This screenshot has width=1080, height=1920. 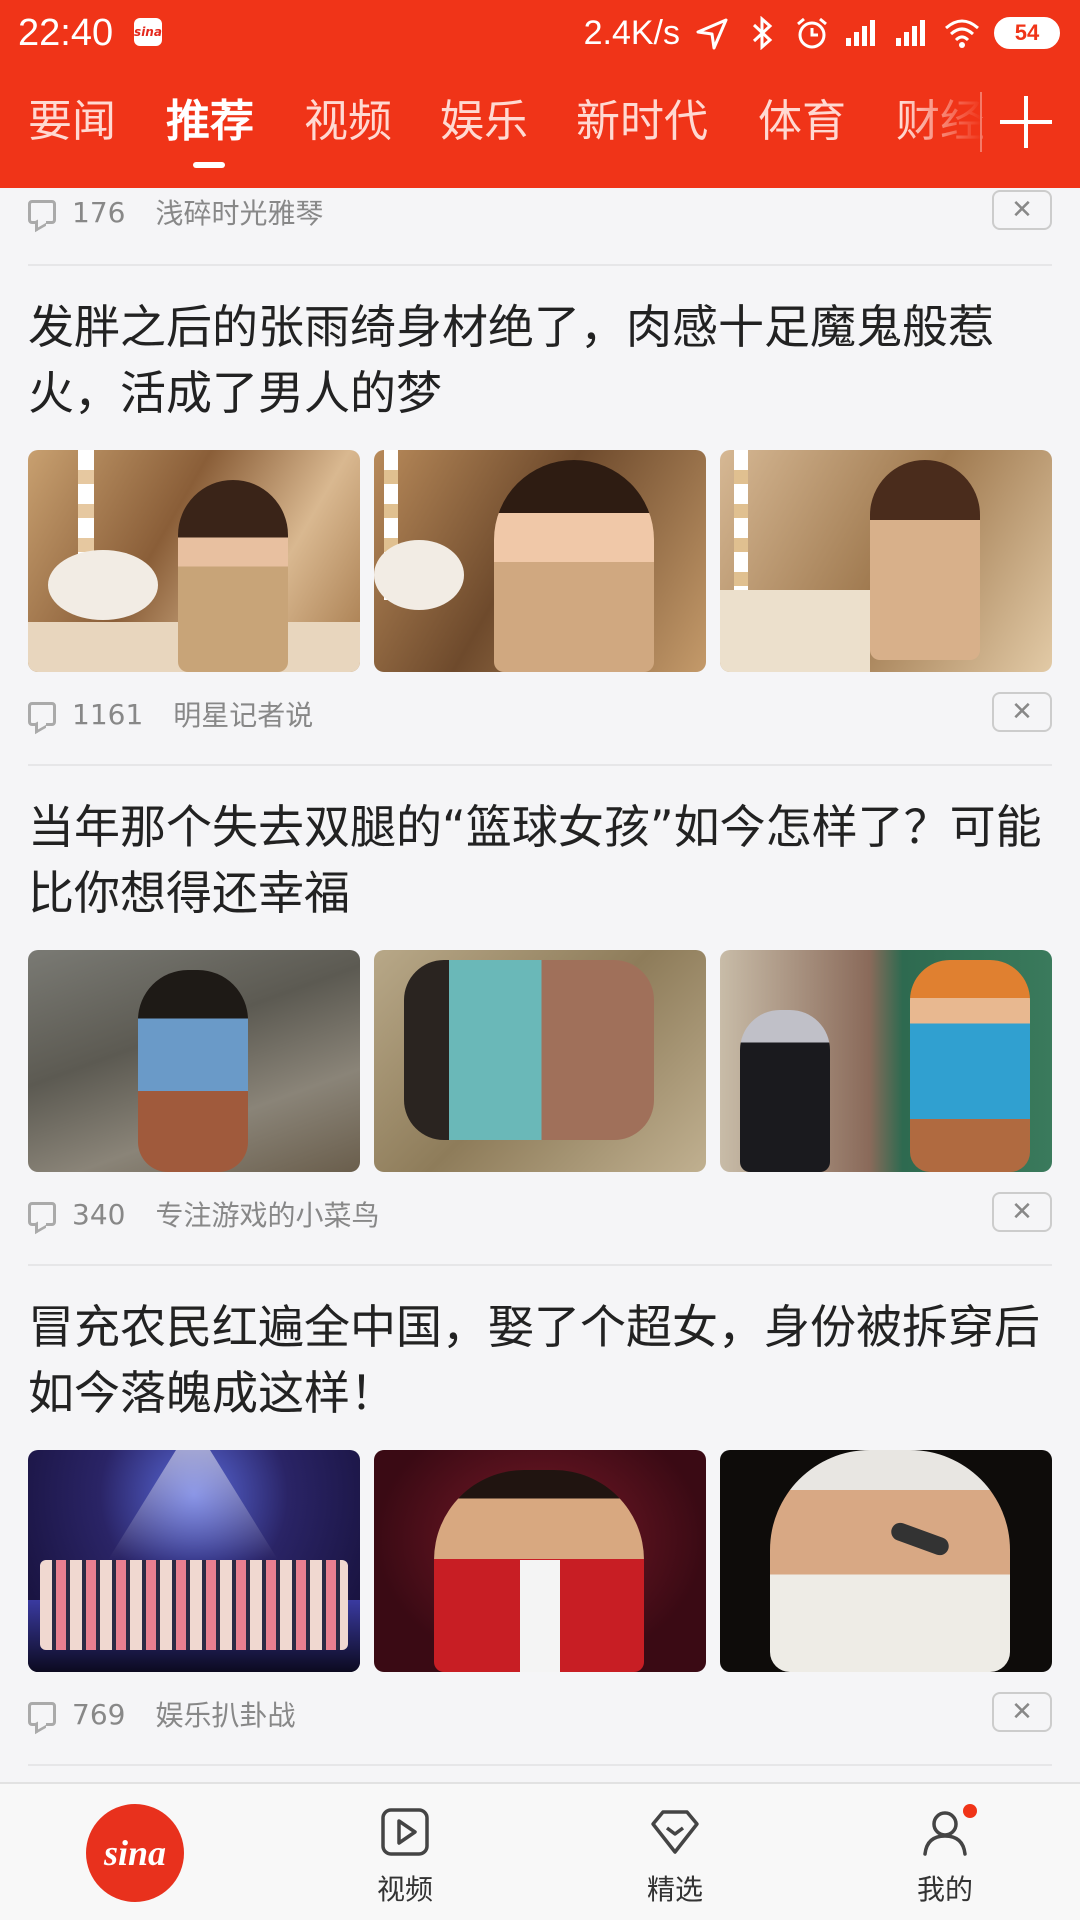 I want to click on tab-yule: 娱乐, so click(x=484, y=122).